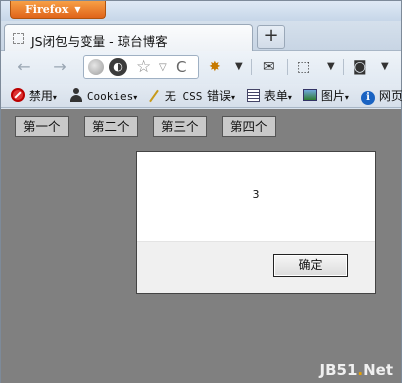  I want to click on toolbar-item-css: 无 CSS, so click(175, 96).